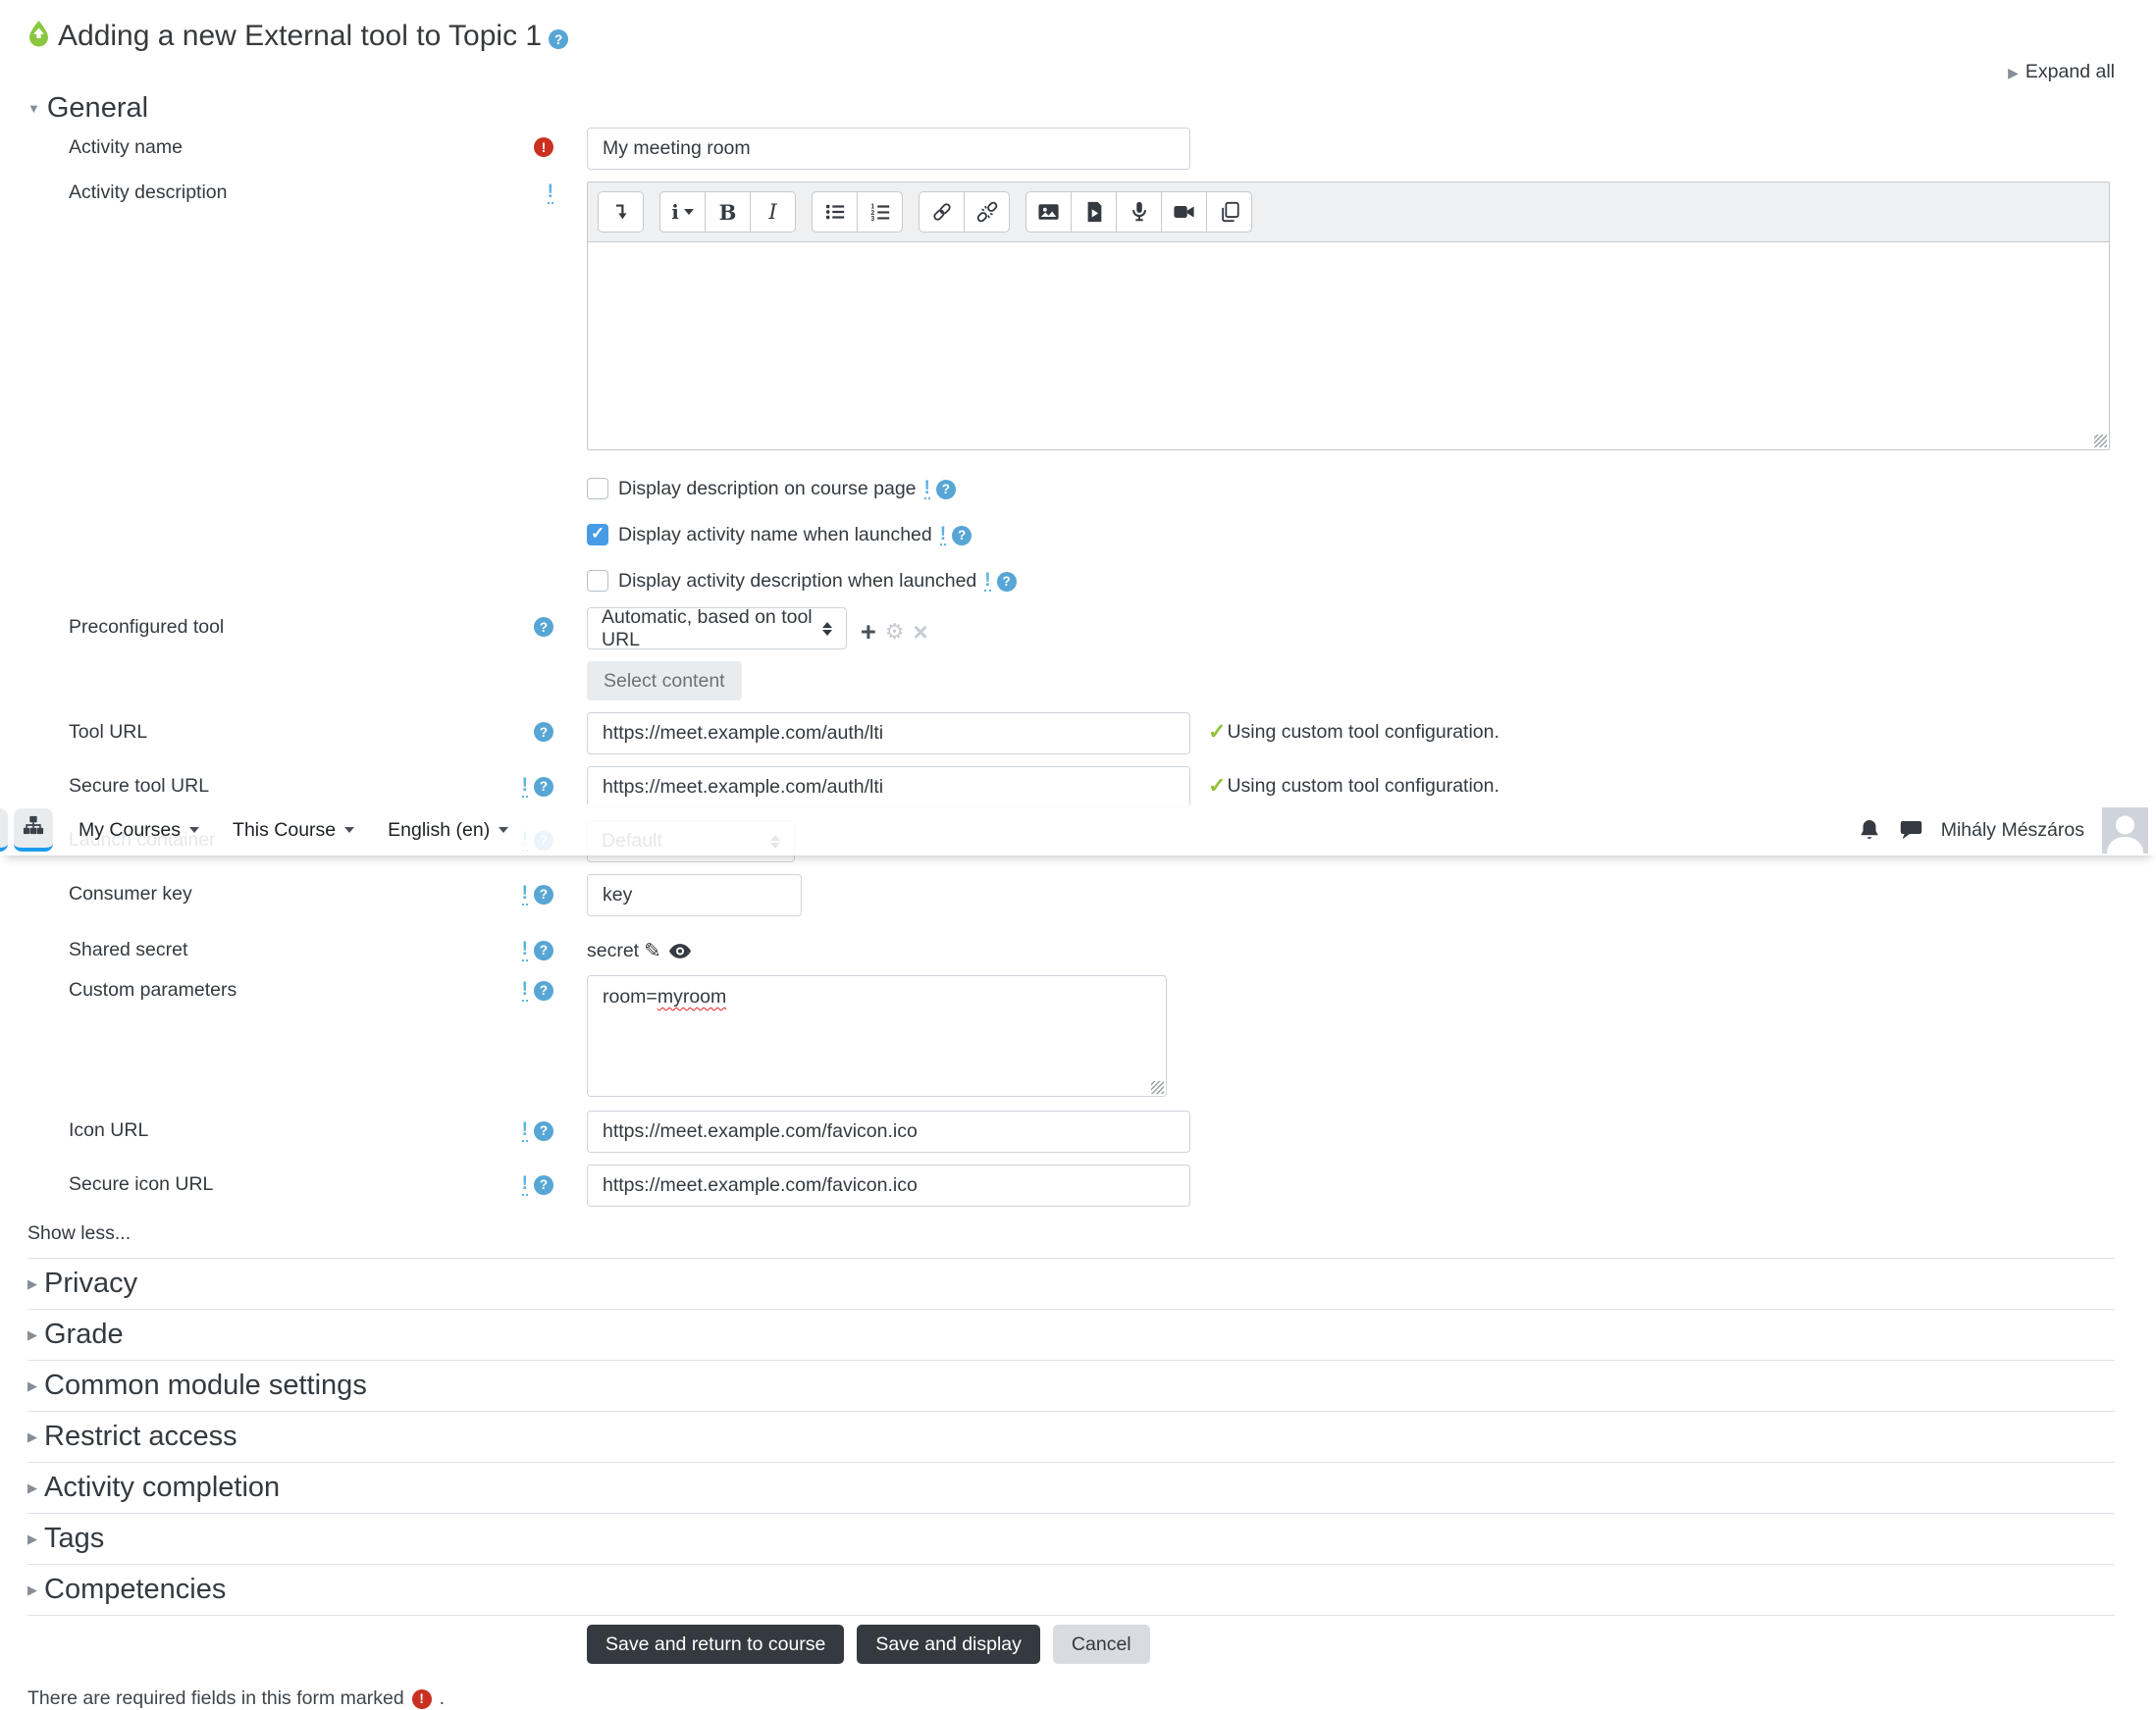 The height and width of the screenshot is (1710, 2156). Describe the element at coordinates (109, 1130) in the screenshot. I see `icon-url-label: Icon URL` at that location.